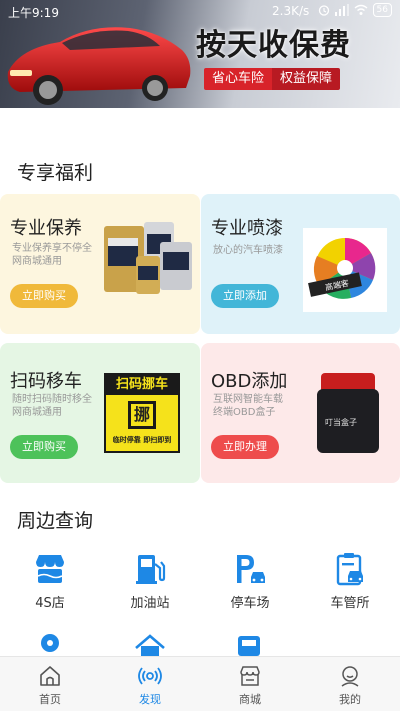  I want to click on nearby-item-vehicle-office: 车管所, so click(350, 581).